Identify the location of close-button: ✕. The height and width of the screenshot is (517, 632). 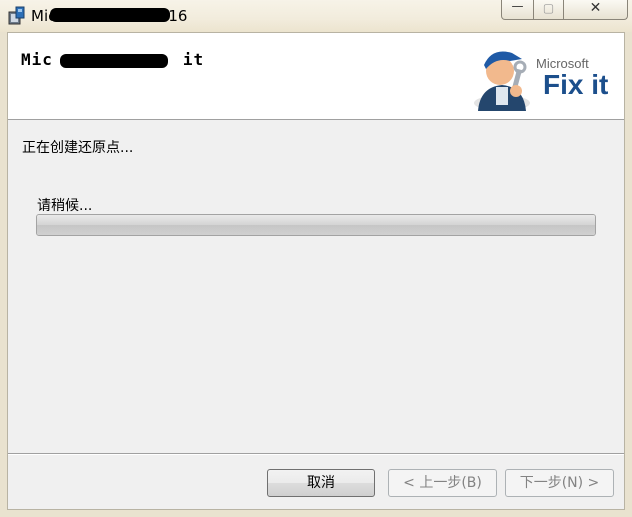
(596, 10).